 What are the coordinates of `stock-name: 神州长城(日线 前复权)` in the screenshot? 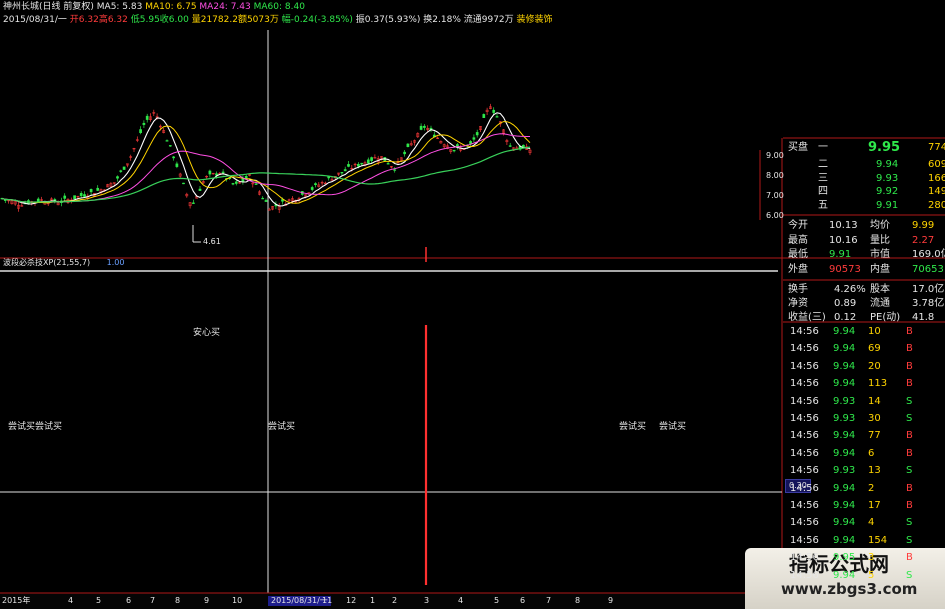 It's located at (48, 7).